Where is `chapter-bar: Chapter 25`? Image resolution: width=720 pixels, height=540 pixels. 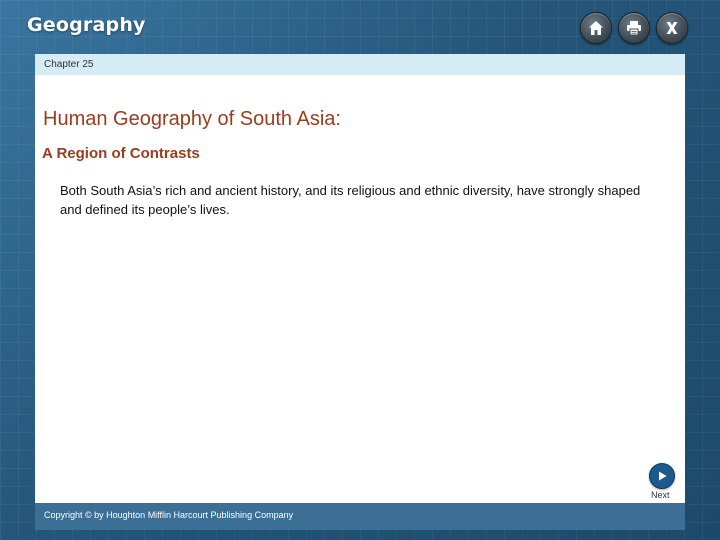 chapter-bar: Chapter 25 is located at coordinates (360, 64).